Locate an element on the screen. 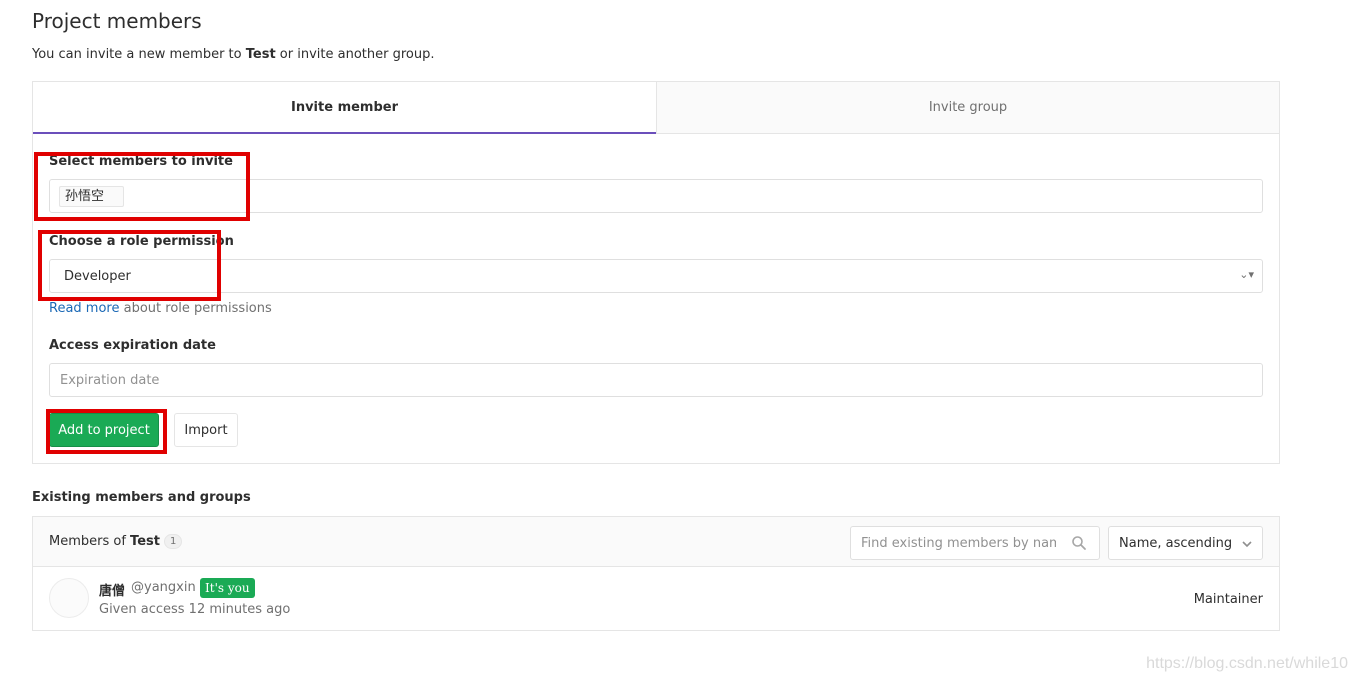 This screenshot has height=684, width=1356. expiration-date-placeholder: Expiration date is located at coordinates (110, 380).